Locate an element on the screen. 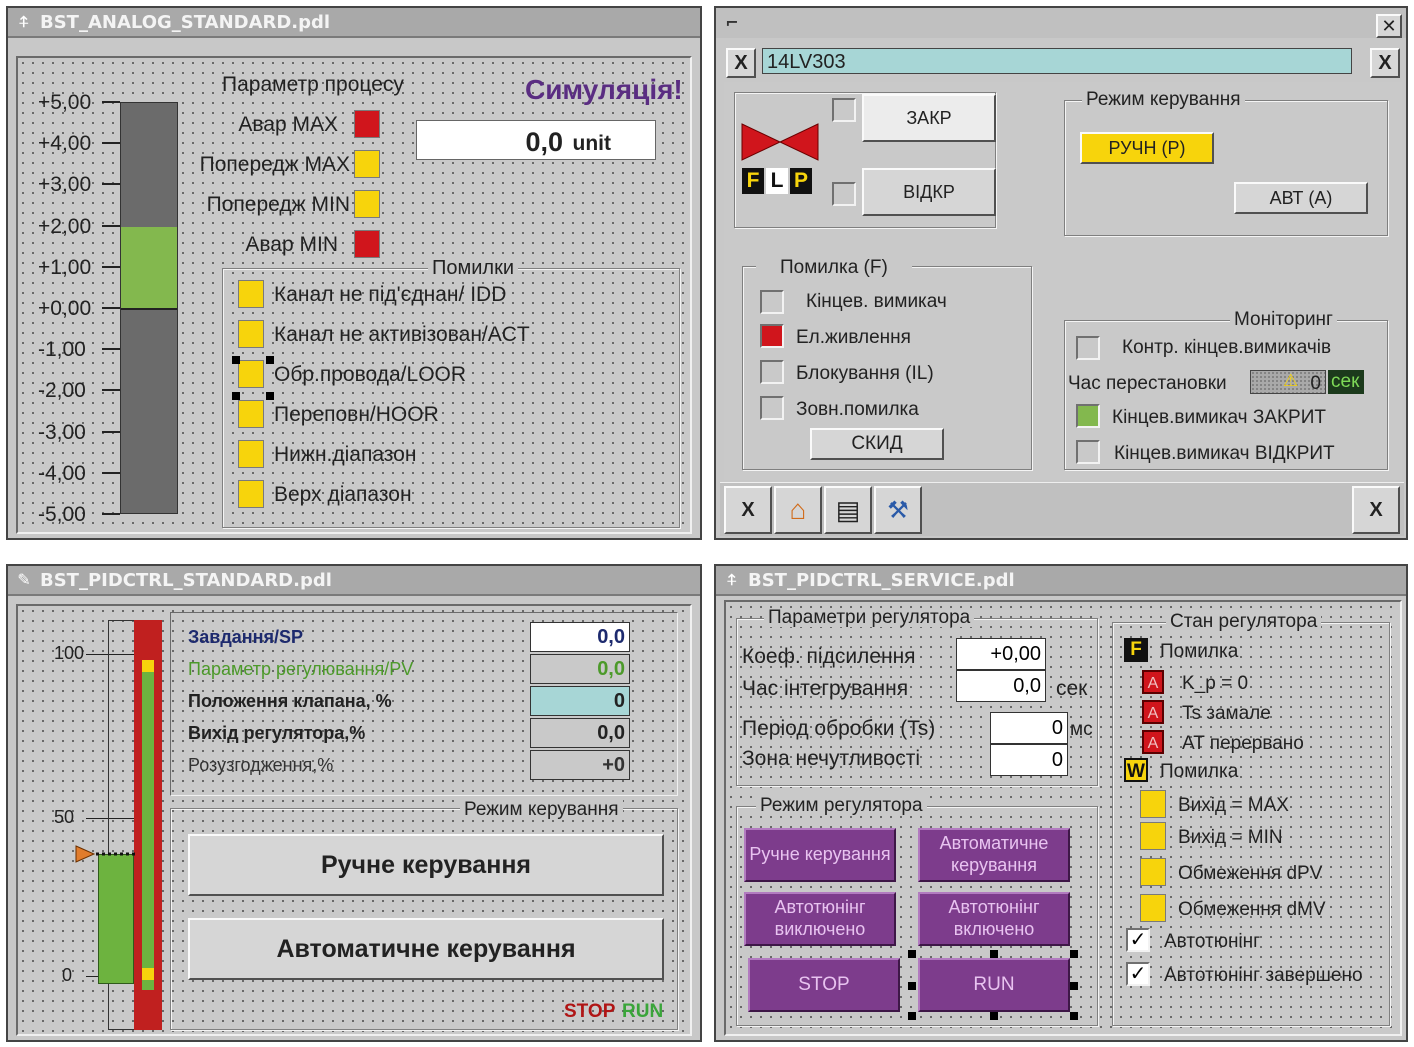 The image size is (1414, 1047). wrench-icon: ⚒ is located at coordinates (898, 510).